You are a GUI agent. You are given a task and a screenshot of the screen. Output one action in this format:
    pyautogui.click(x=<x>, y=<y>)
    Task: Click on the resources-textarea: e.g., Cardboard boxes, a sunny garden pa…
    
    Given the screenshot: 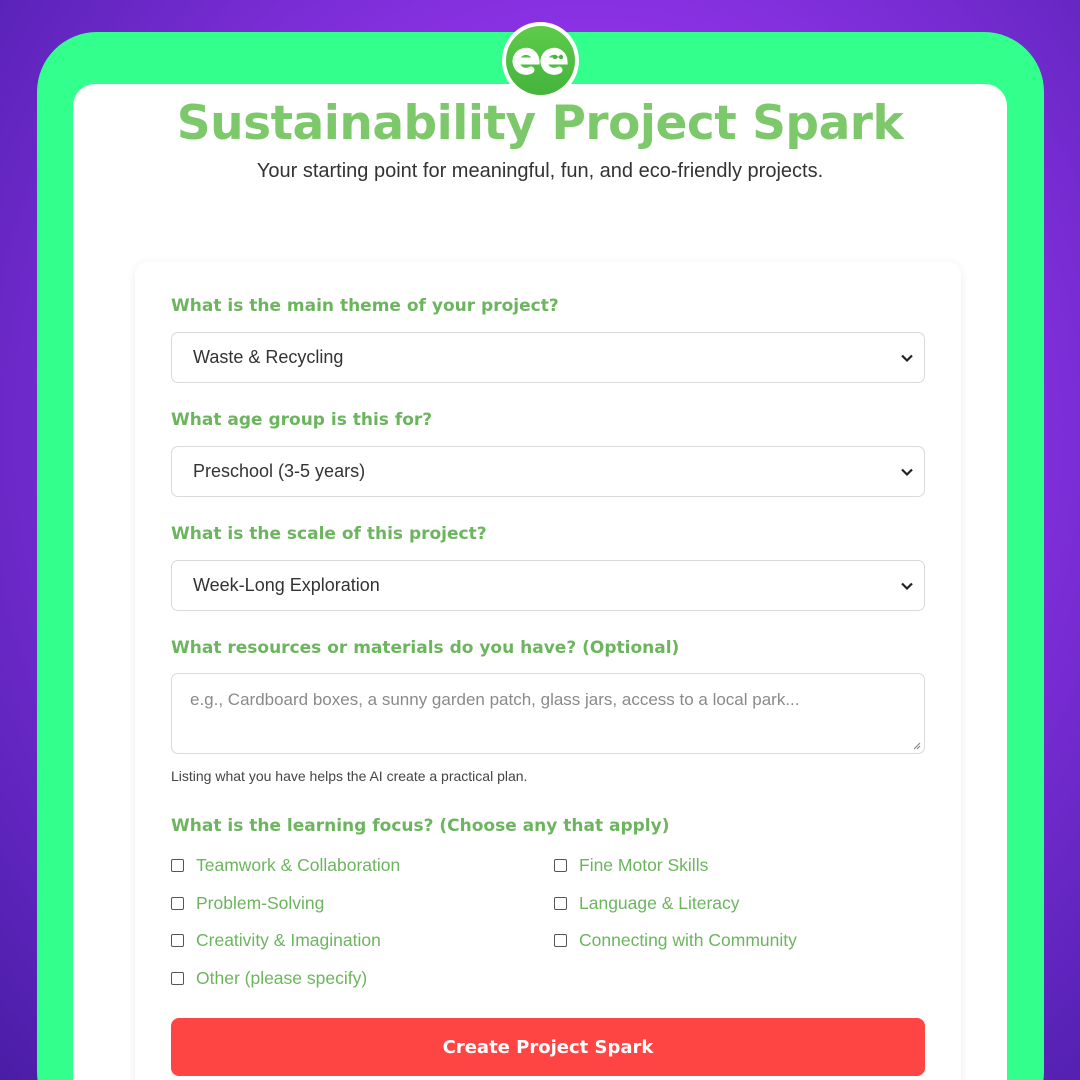 What is the action you would take?
    pyautogui.click(x=548, y=713)
    